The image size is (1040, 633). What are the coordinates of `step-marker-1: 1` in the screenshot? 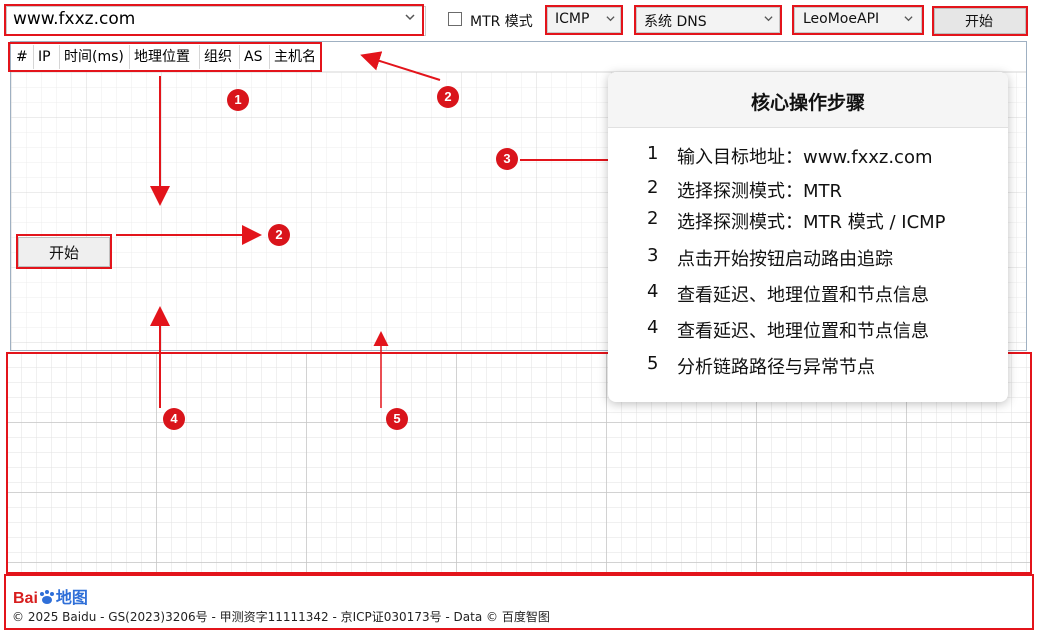 It's located at (238, 100).